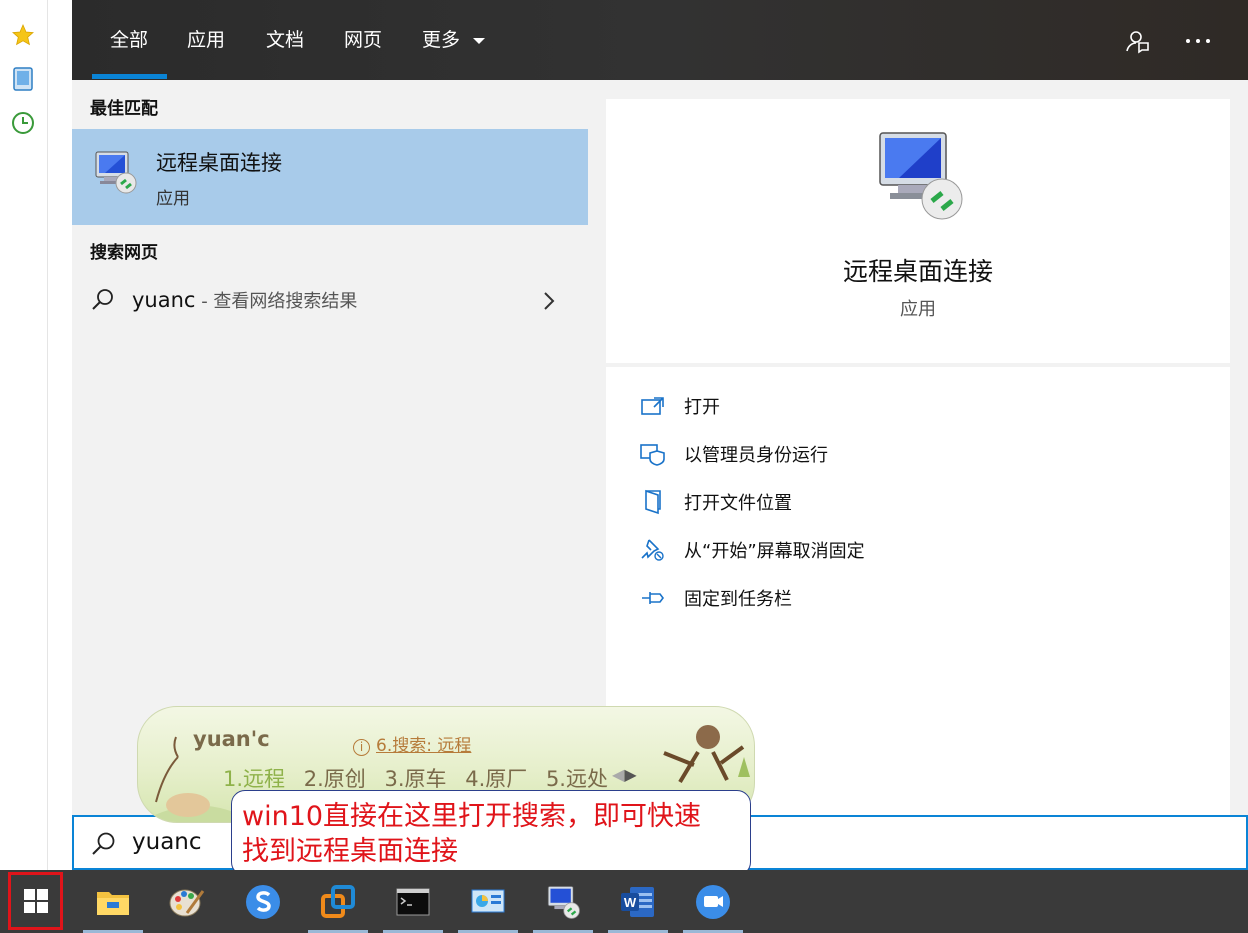 This screenshot has width=1248, height=933. I want to click on action-label: 以管理员身份运行, so click(756, 455).